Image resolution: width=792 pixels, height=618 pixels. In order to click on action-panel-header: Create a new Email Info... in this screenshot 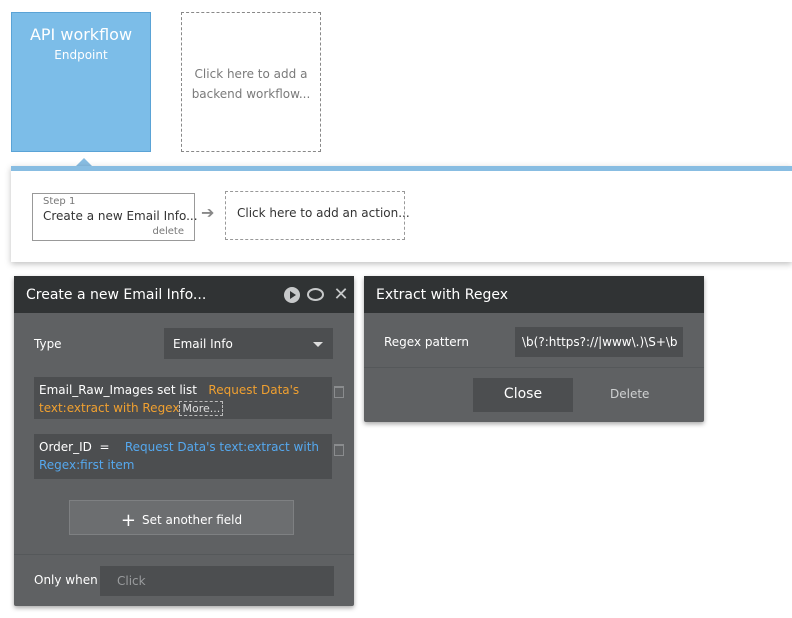, I will do `click(184, 294)`.